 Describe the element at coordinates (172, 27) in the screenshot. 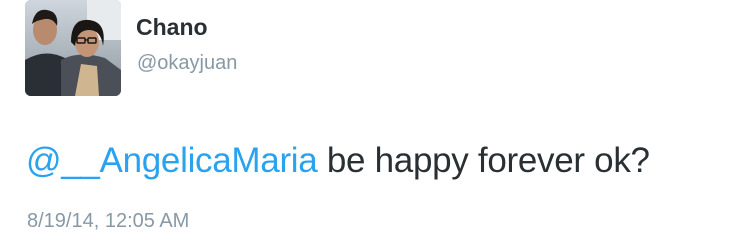

I see `display-name: Chano` at that location.